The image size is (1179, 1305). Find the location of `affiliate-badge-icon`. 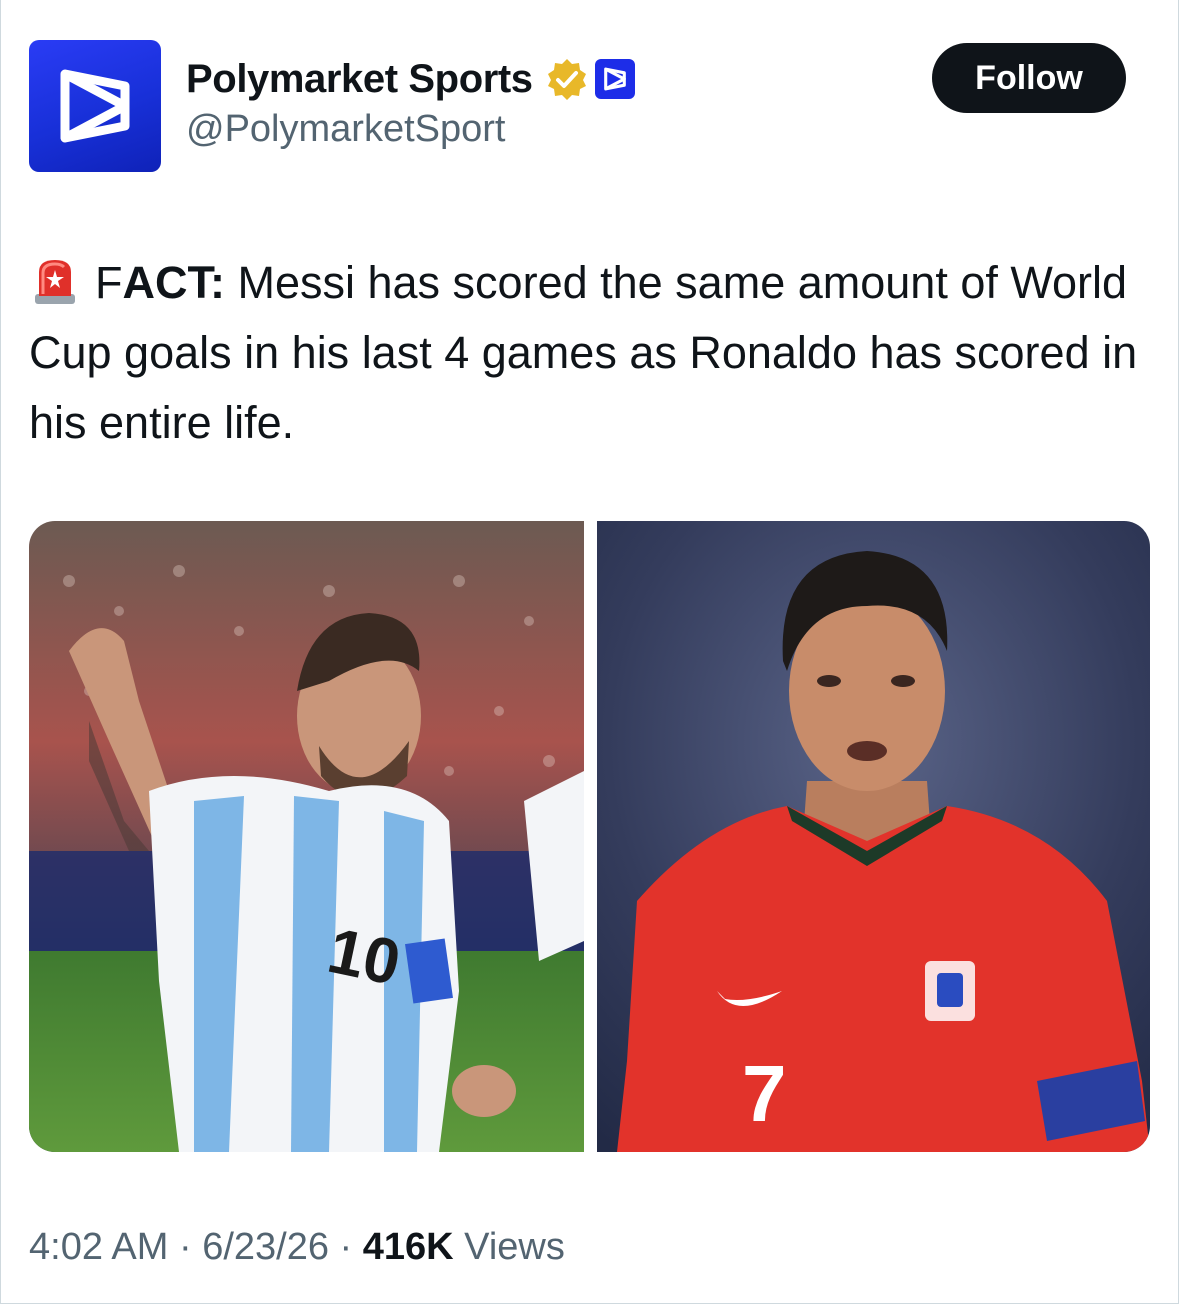

affiliate-badge-icon is located at coordinates (614, 79).